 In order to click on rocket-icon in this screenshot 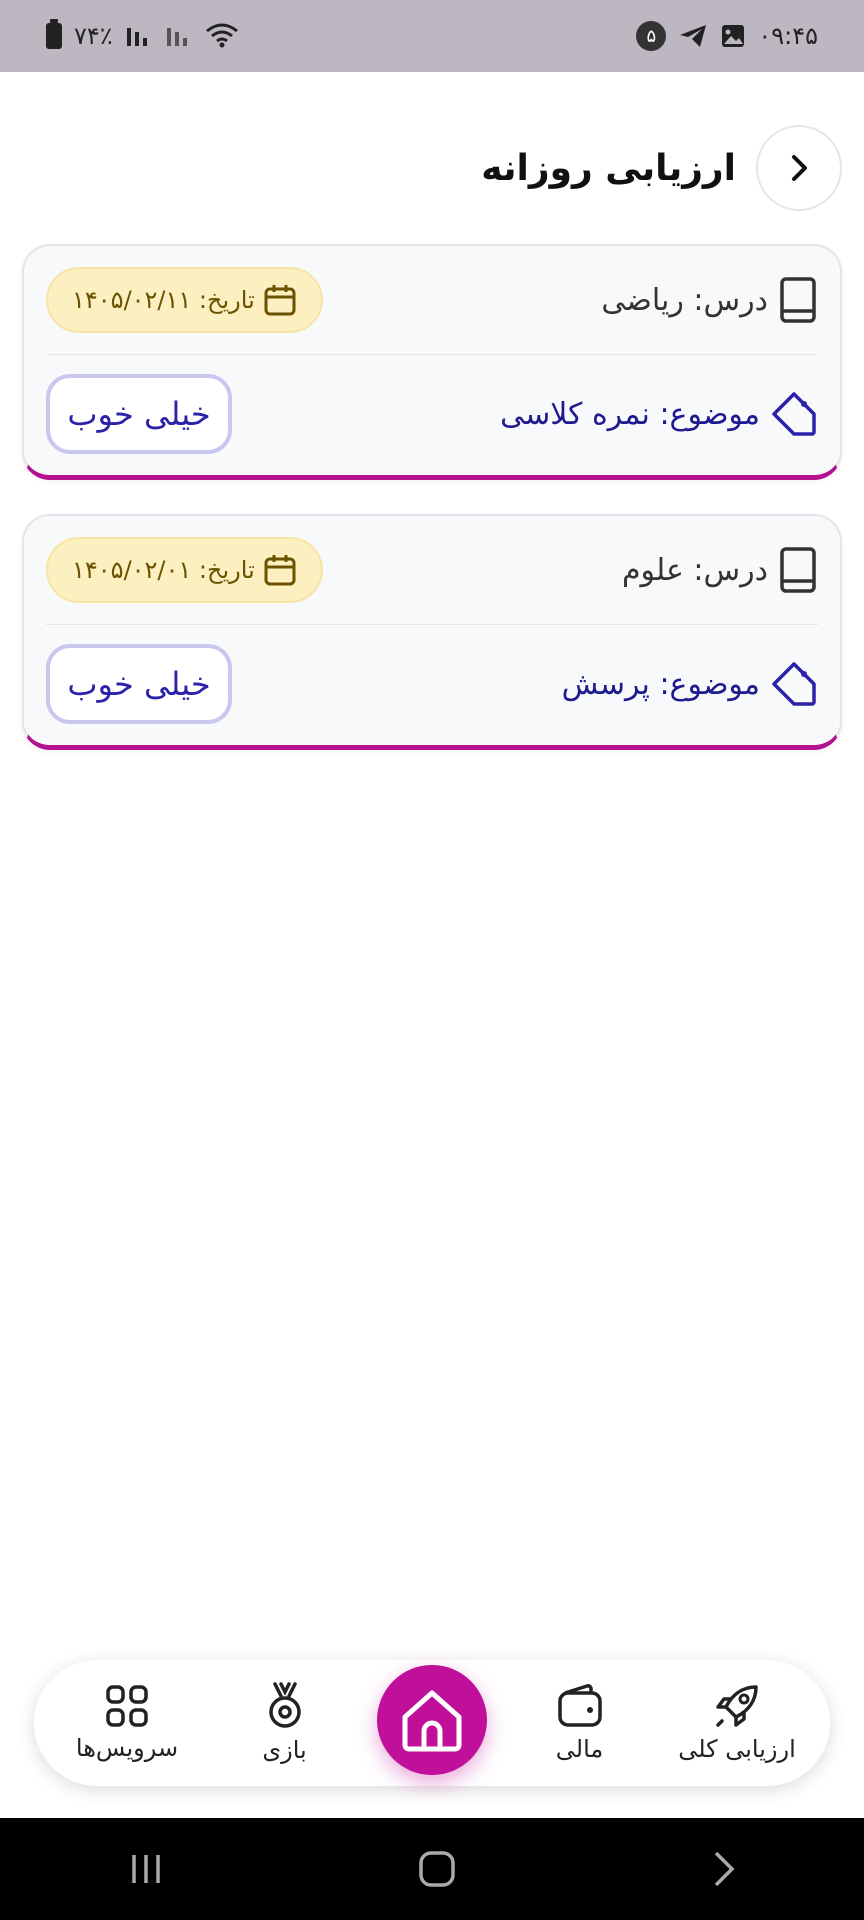, I will do `click(737, 1706)`.